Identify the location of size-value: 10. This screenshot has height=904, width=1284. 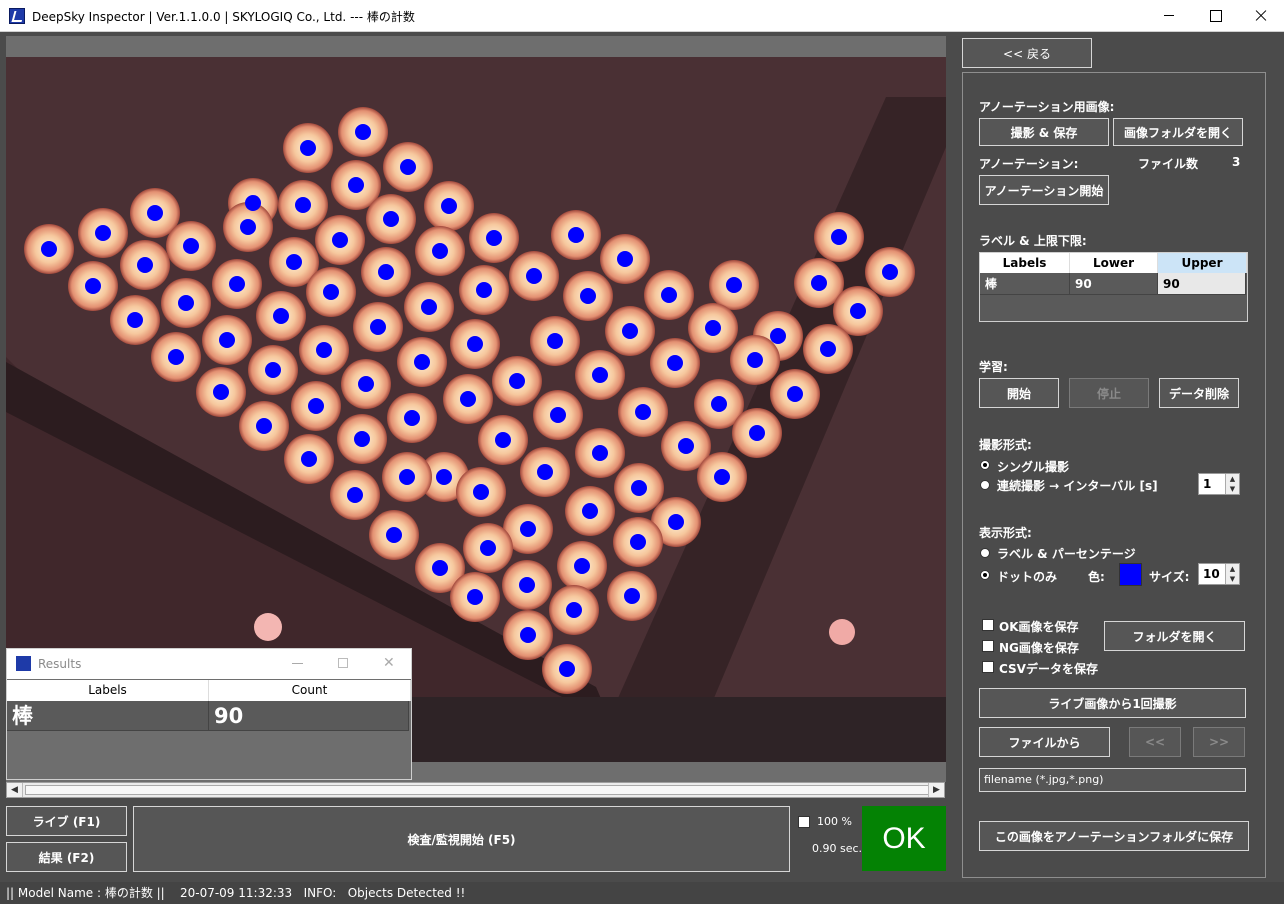
(1211, 574).